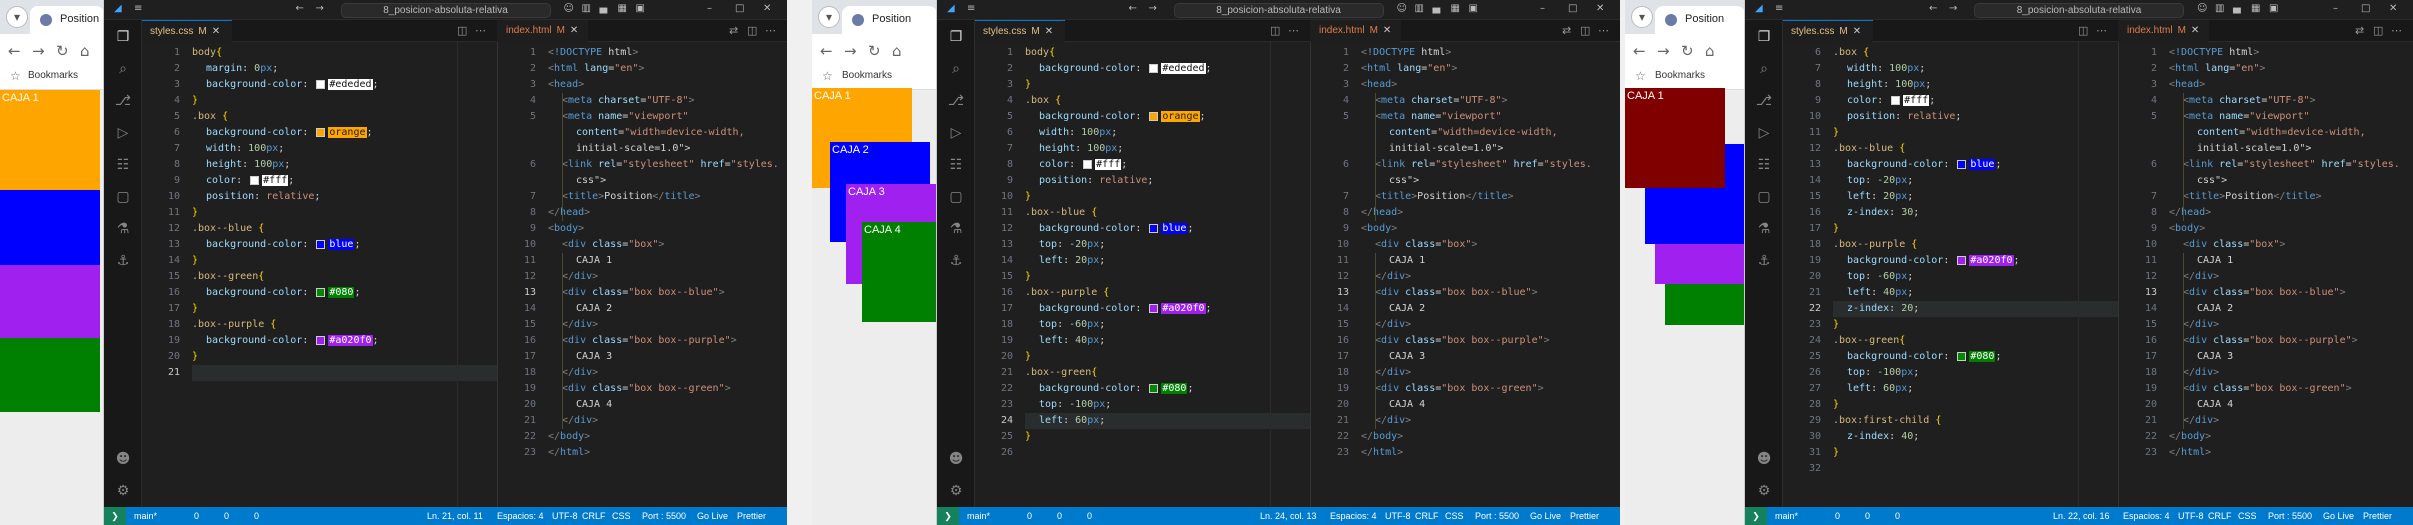 The image size is (2413, 525). What do you see at coordinates (2291, 181) in the screenshot?
I see `html-code-line: css">` at bounding box center [2291, 181].